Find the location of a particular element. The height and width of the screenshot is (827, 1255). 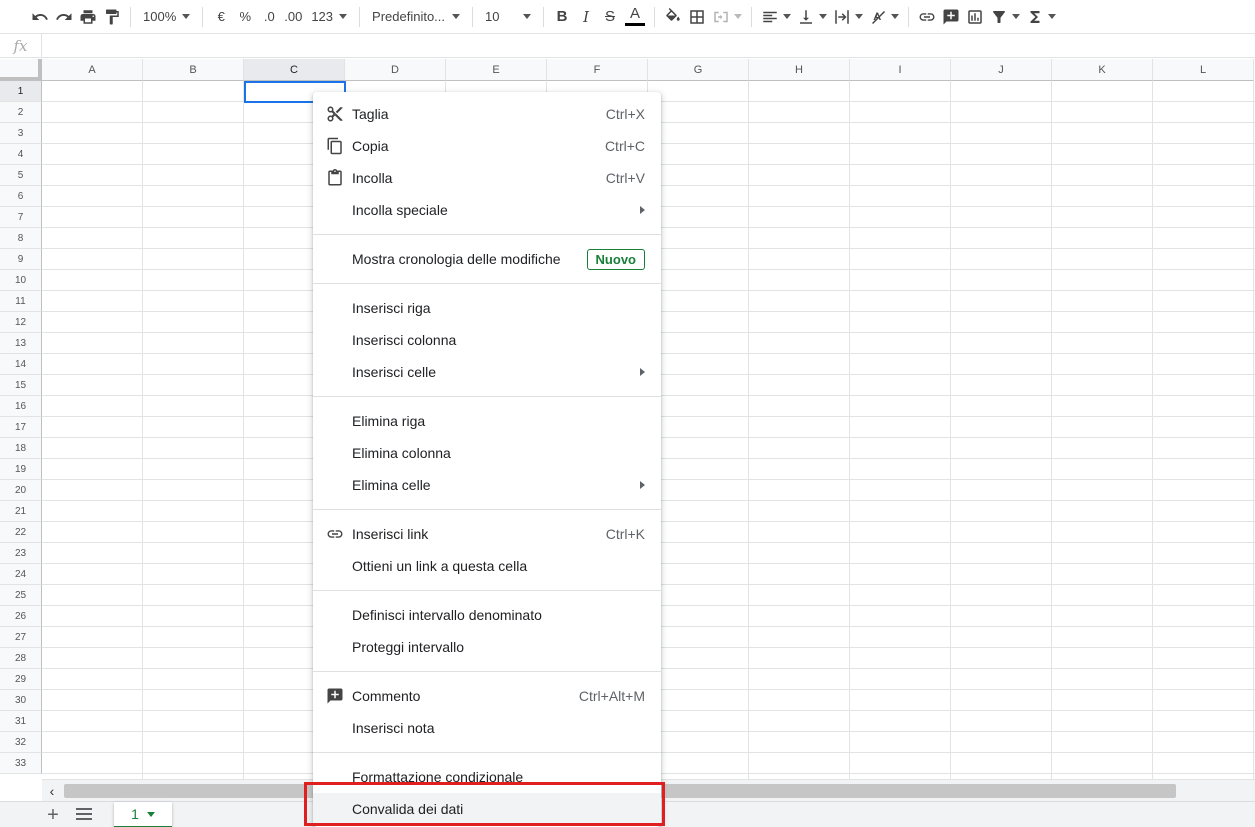

chevron-down-icon is located at coordinates (527, 16).